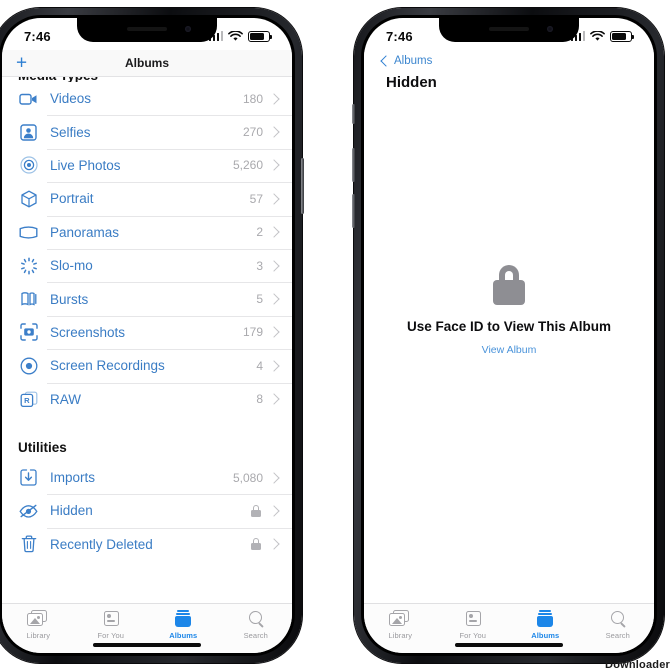  Describe the element at coordinates (147, 131) in the screenshot. I see `list-item-selfies: Selfies 270` at that location.